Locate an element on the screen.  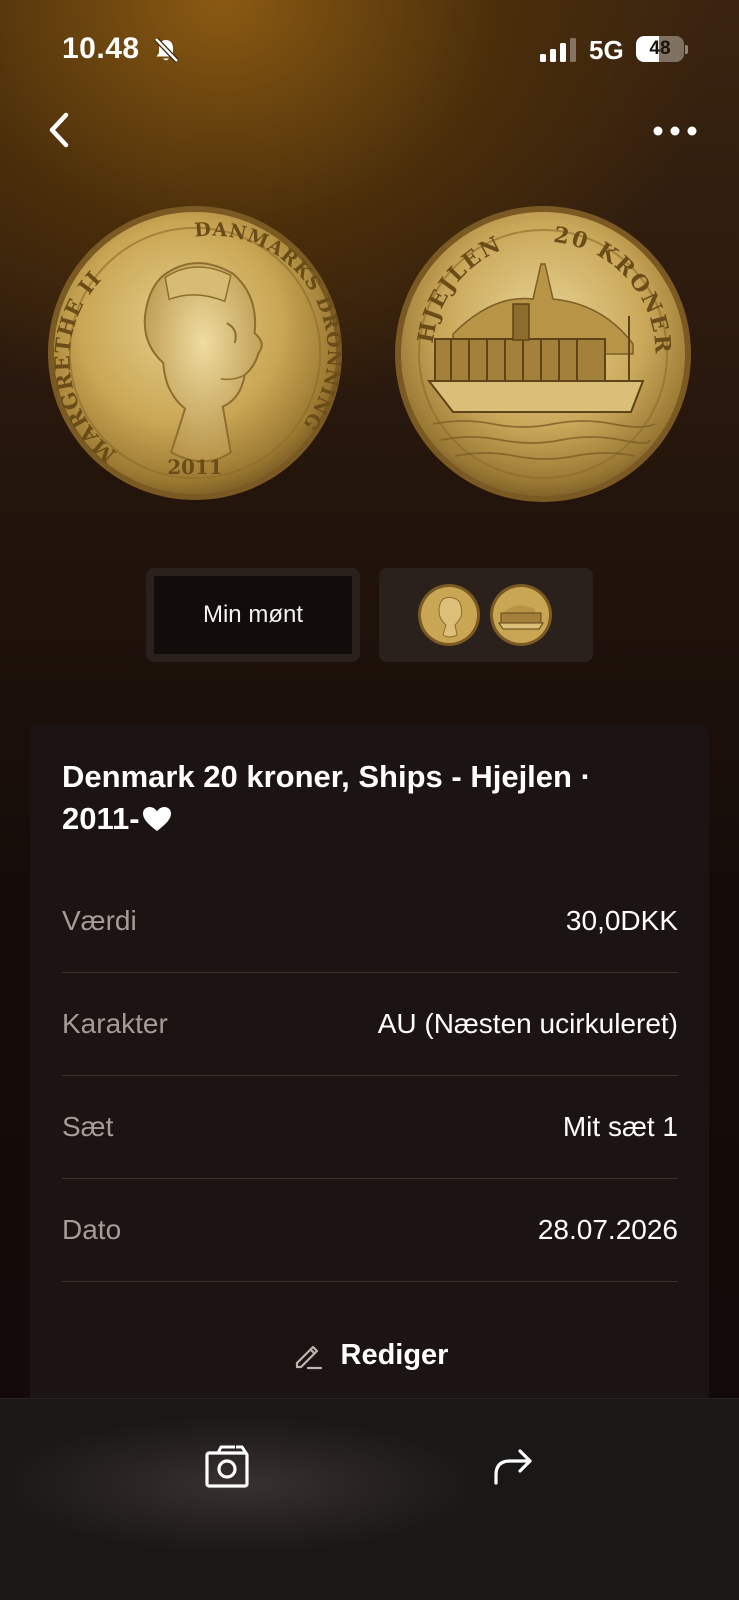
ellipsis-icon is located at coordinates (675, 131).